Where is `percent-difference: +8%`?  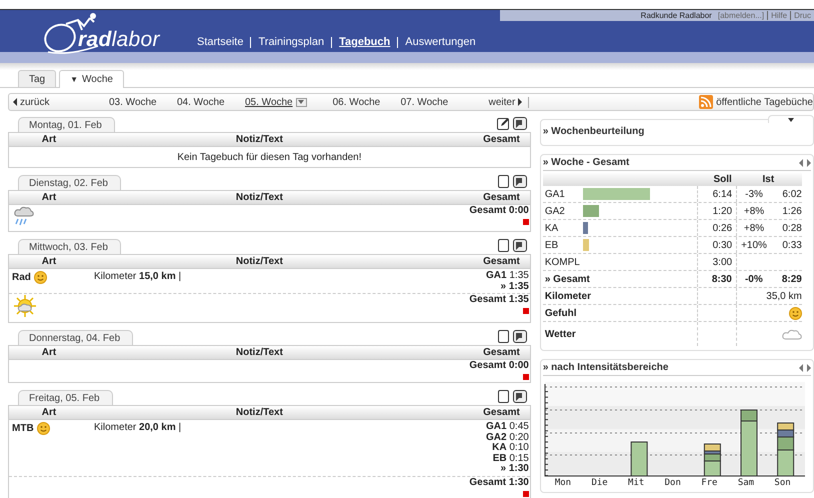 percent-difference: +8% is located at coordinates (754, 211).